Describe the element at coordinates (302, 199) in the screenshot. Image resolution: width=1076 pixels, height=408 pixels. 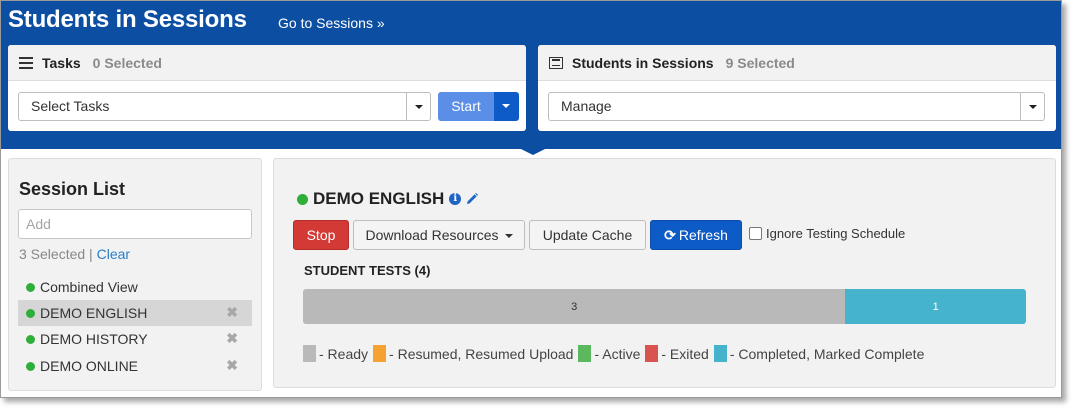
I see `session-status-dot` at that location.